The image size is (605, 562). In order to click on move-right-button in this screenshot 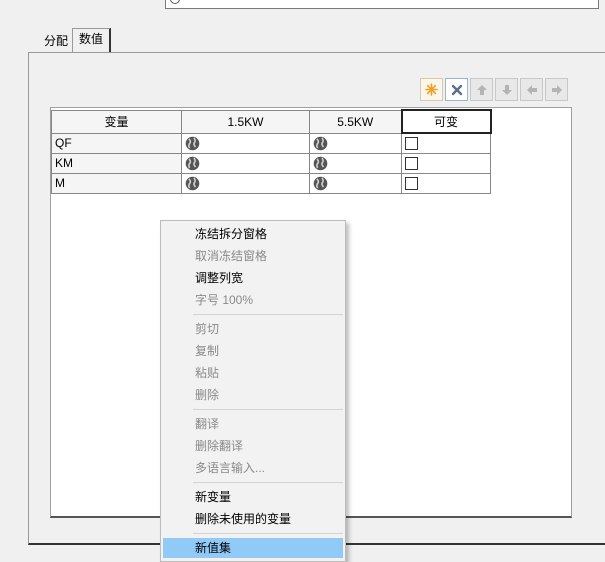, I will do `click(556, 89)`.